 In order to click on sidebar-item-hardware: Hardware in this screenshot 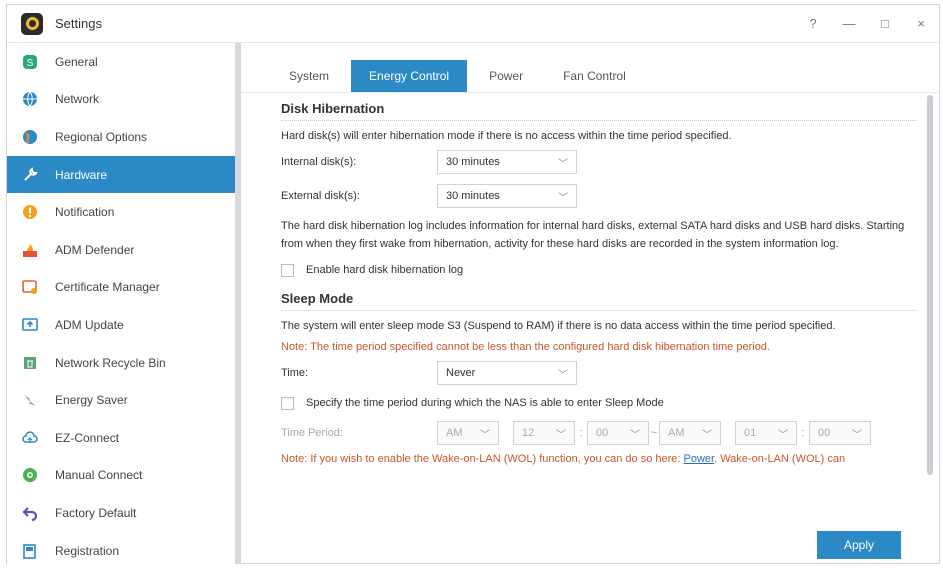, I will do `click(121, 174)`.